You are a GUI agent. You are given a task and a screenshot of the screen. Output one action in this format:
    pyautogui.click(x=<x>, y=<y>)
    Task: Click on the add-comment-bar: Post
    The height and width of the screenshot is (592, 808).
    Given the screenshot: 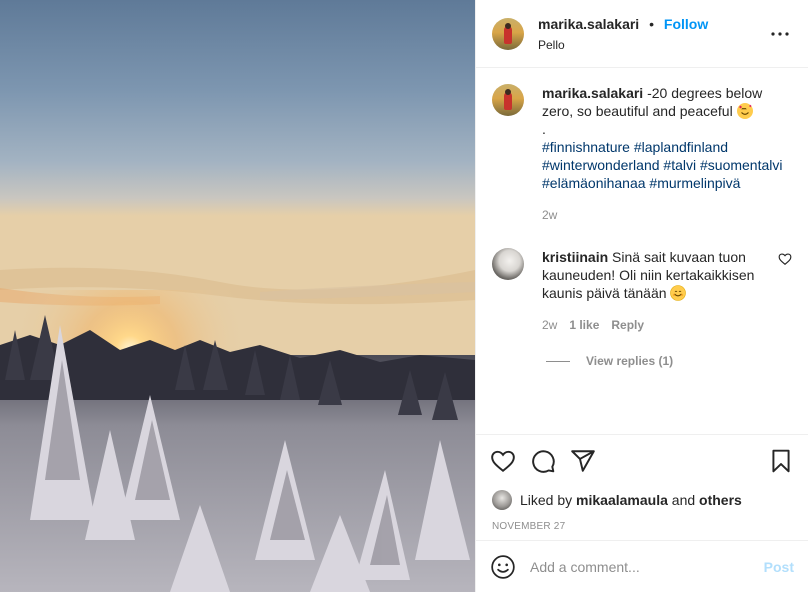 What is the action you would take?
    pyautogui.click(x=642, y=566)
    